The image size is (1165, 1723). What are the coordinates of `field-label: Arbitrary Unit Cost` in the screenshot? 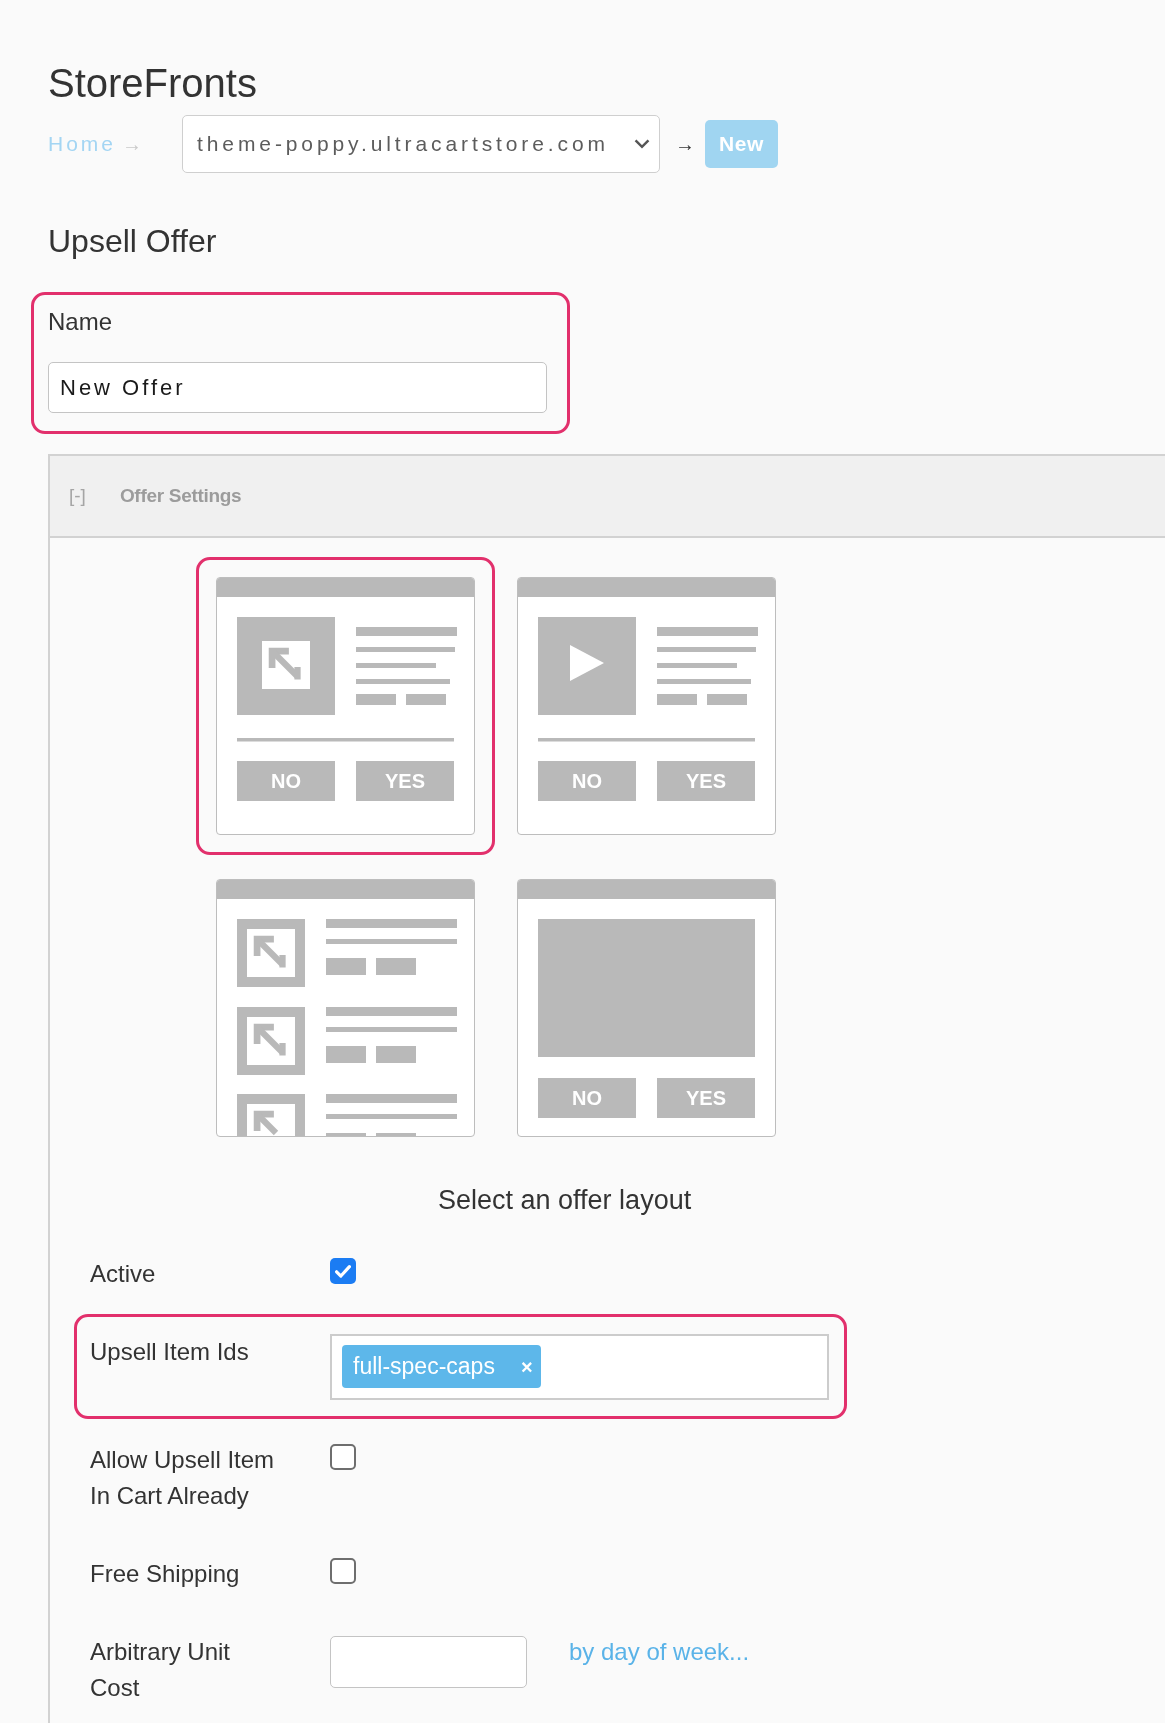 It's located at (160, 1669).